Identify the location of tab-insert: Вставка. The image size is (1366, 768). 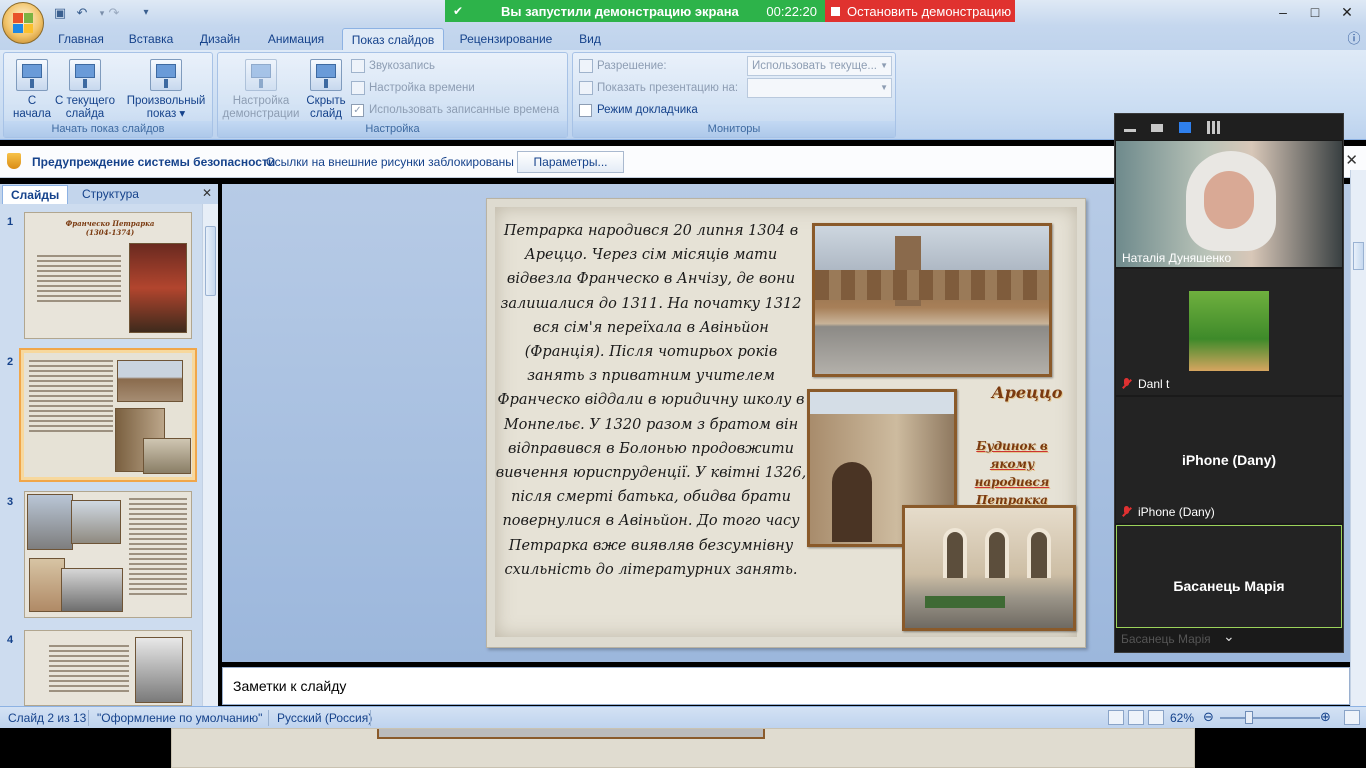
(151, 39).